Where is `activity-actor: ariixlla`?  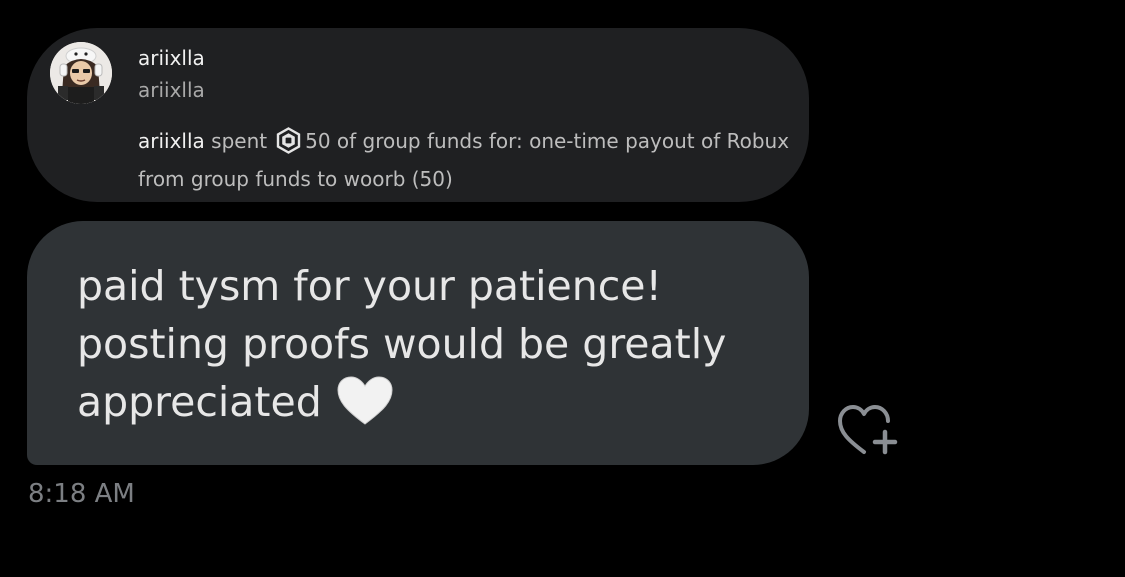
activity-actor: ariixlla is located at coordinates (171, 141).